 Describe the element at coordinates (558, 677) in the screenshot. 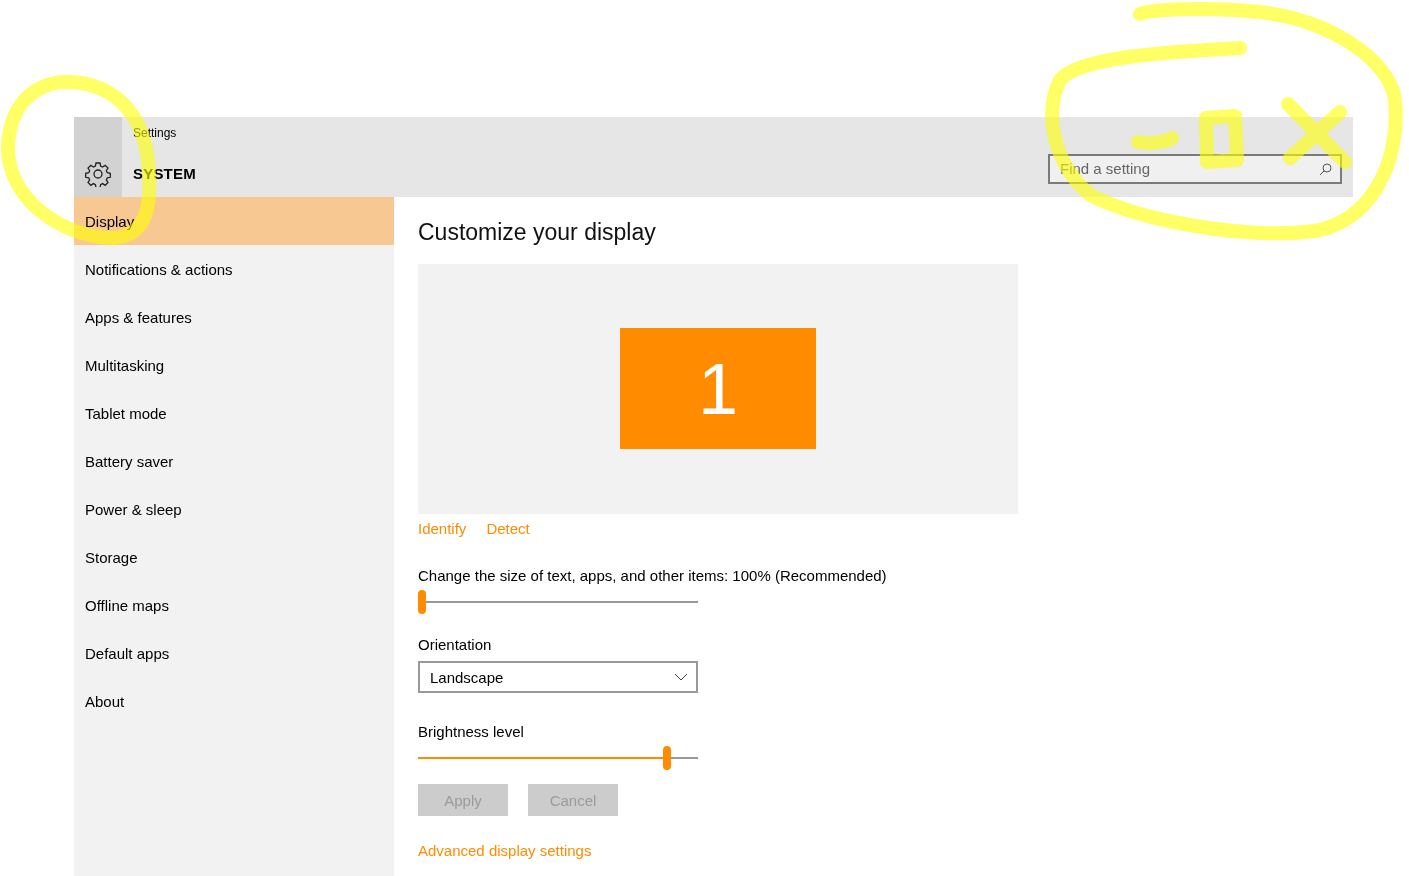

I see `orientation-dropdown: Landscape` at that location.